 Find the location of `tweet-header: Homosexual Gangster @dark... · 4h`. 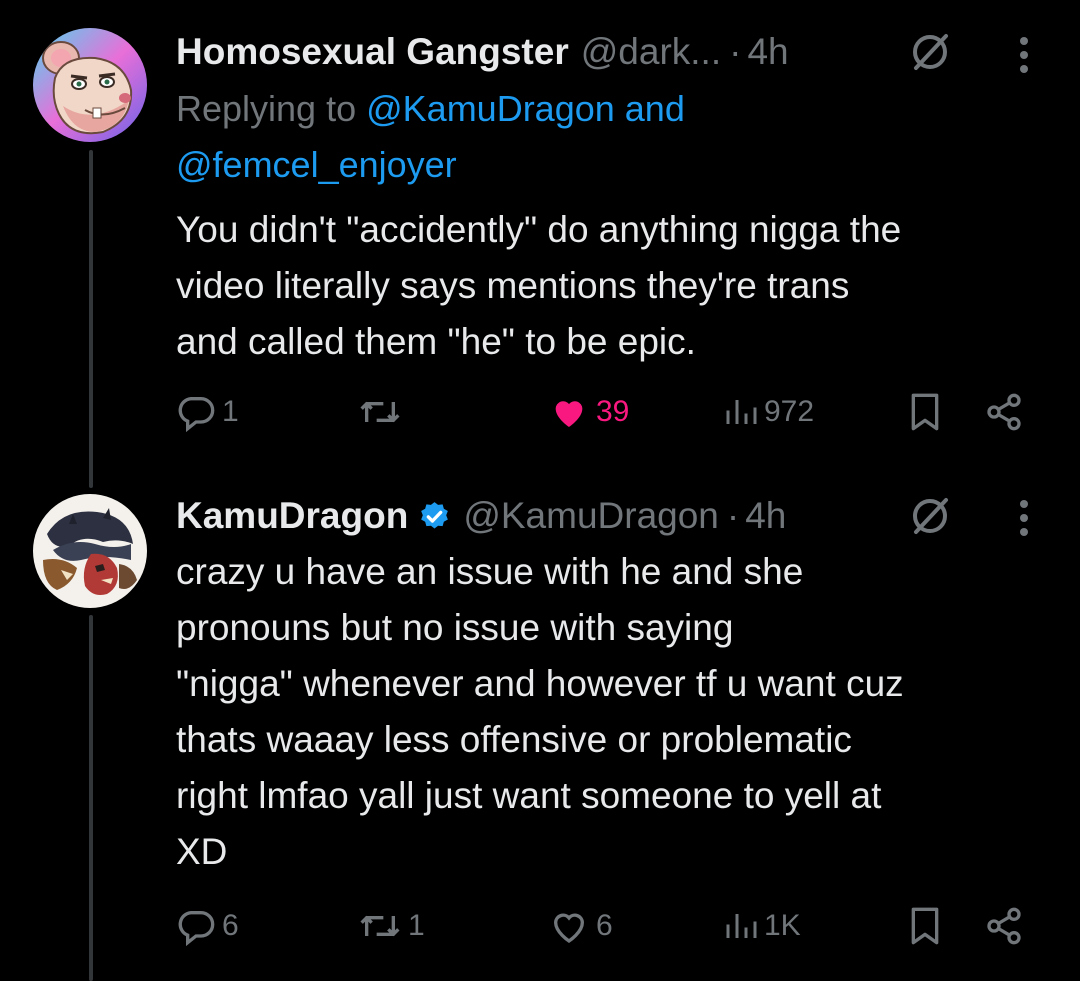

tweet-header: Homosexual Gangster @dark... · 4h is located at coordinates (482, 52).